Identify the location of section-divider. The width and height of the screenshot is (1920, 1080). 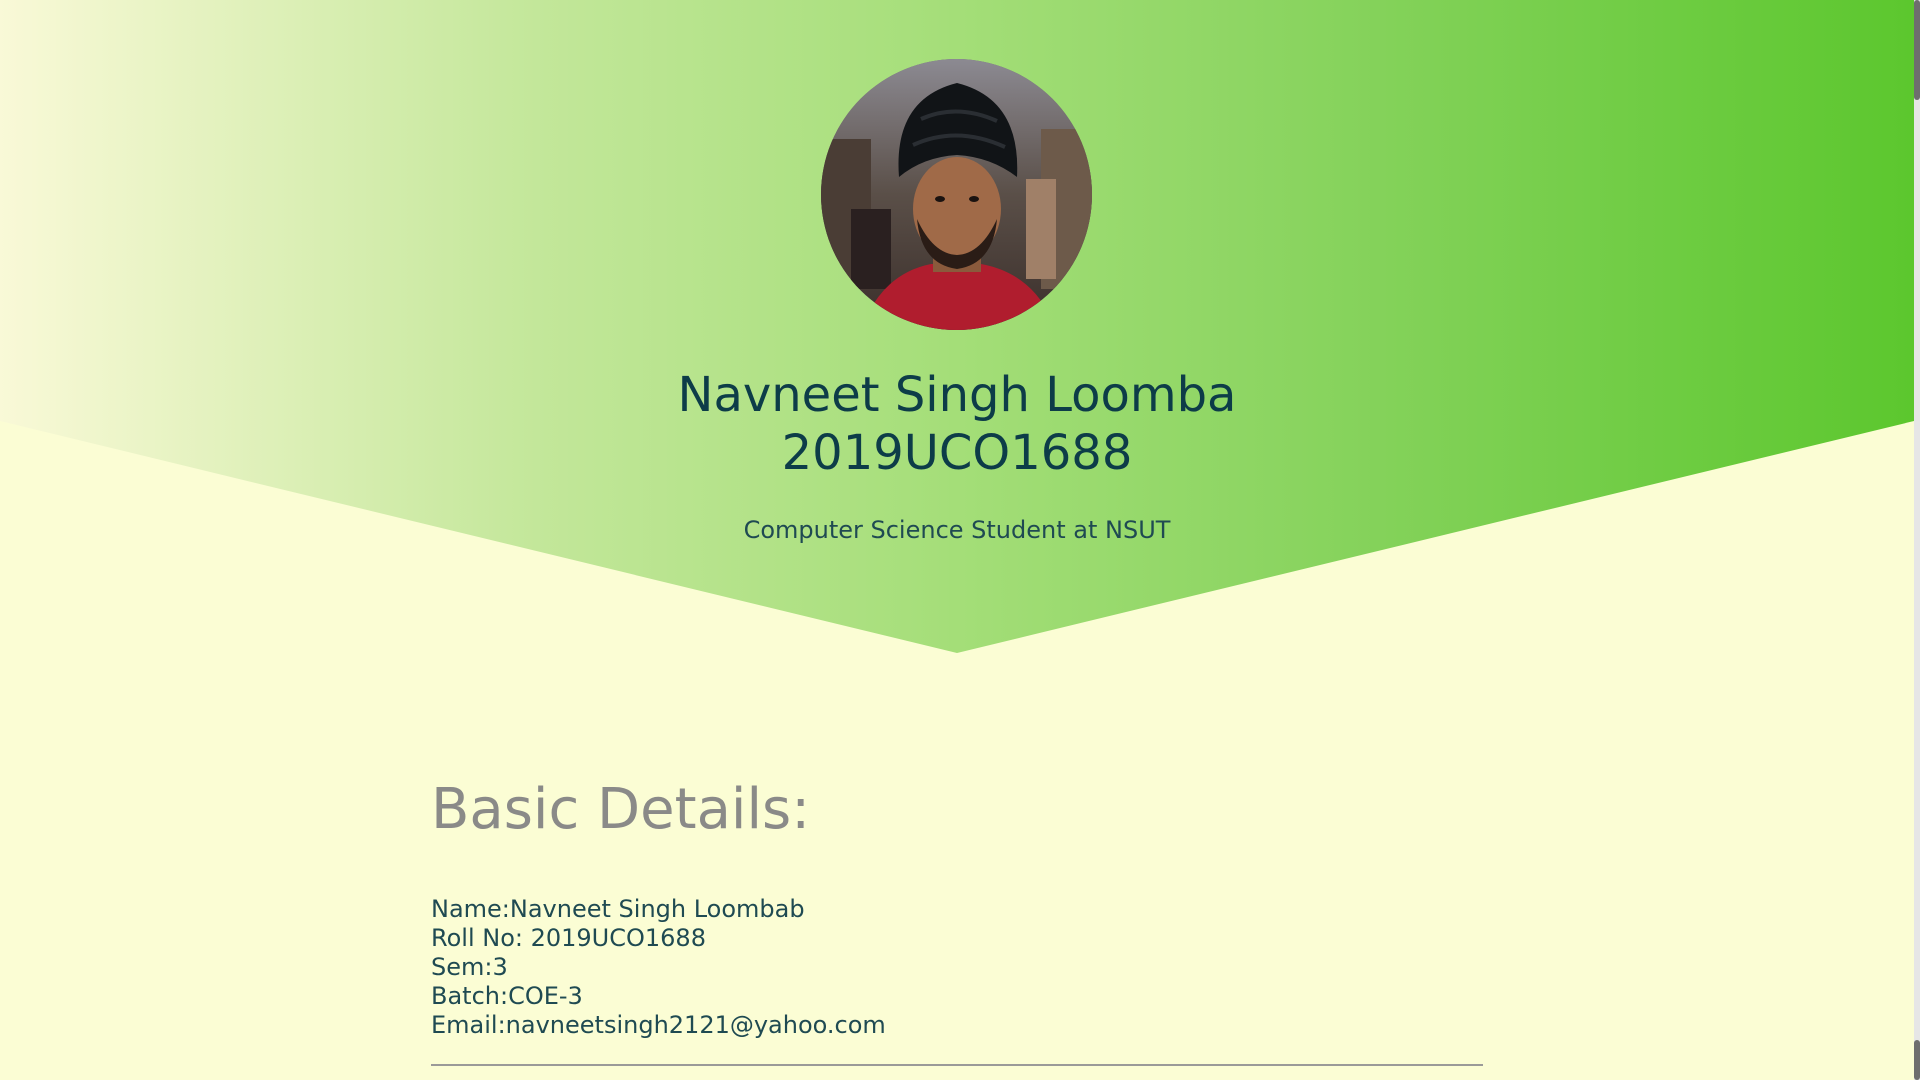
(957, 1065).